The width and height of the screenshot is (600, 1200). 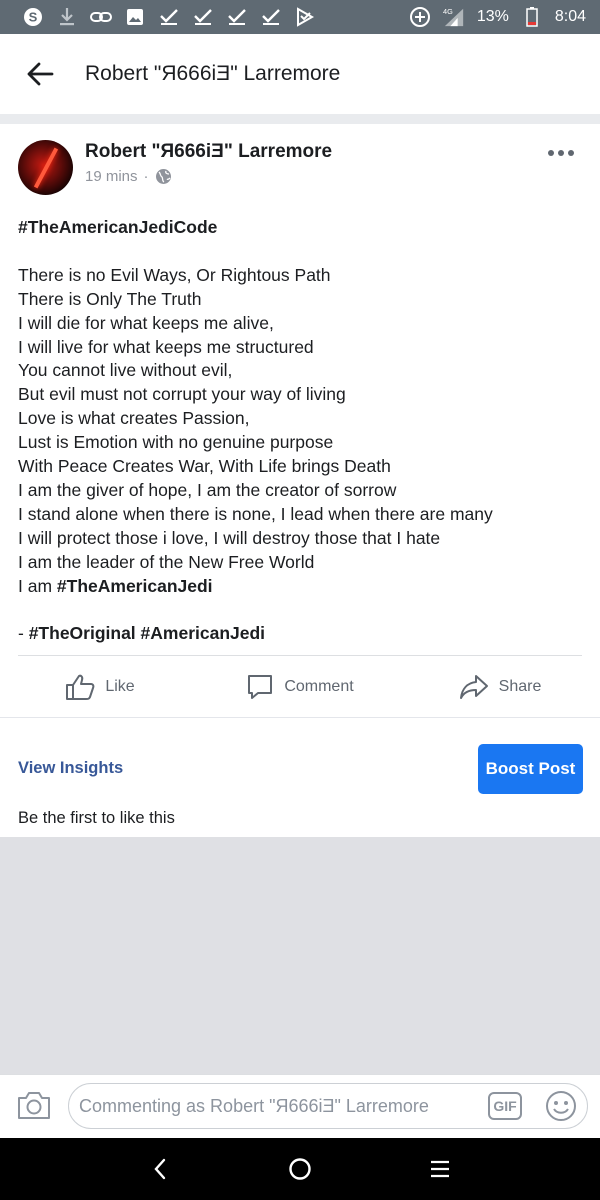 I want to click on post-line: Lust is Emotion with no genuine purpose, so click(x=176, y=442).